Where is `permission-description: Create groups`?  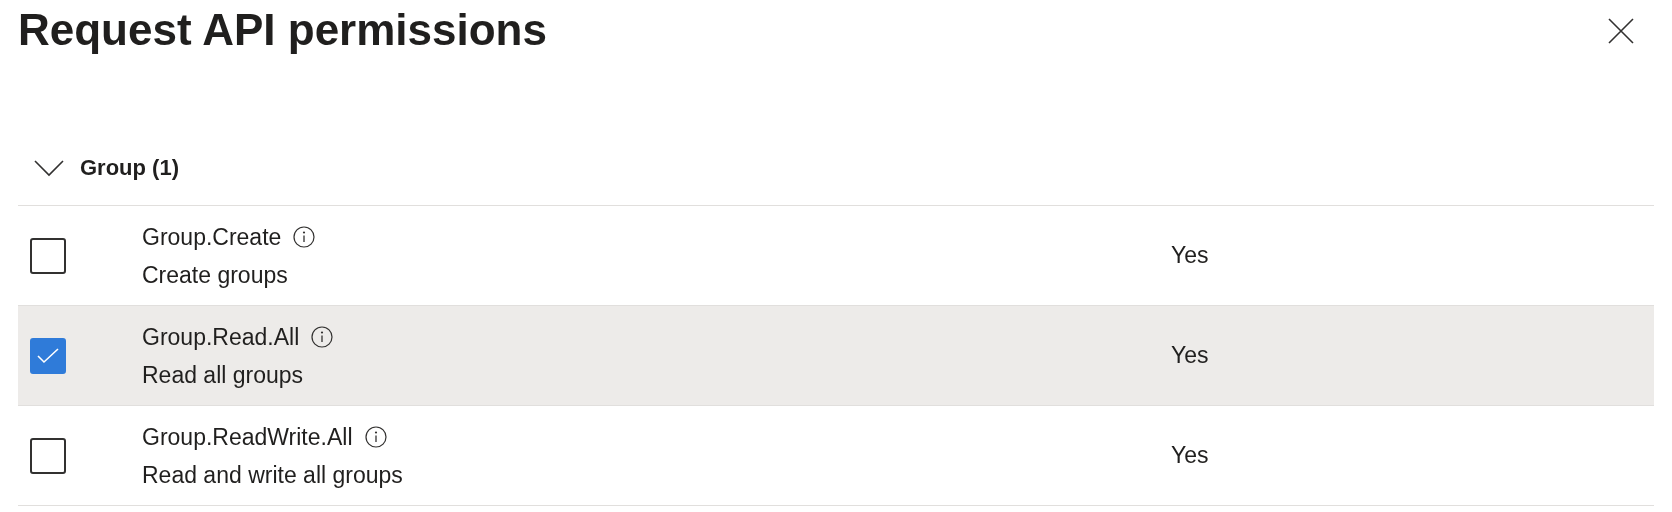 permission-description: Create groups is located at coordinates (215, 274).